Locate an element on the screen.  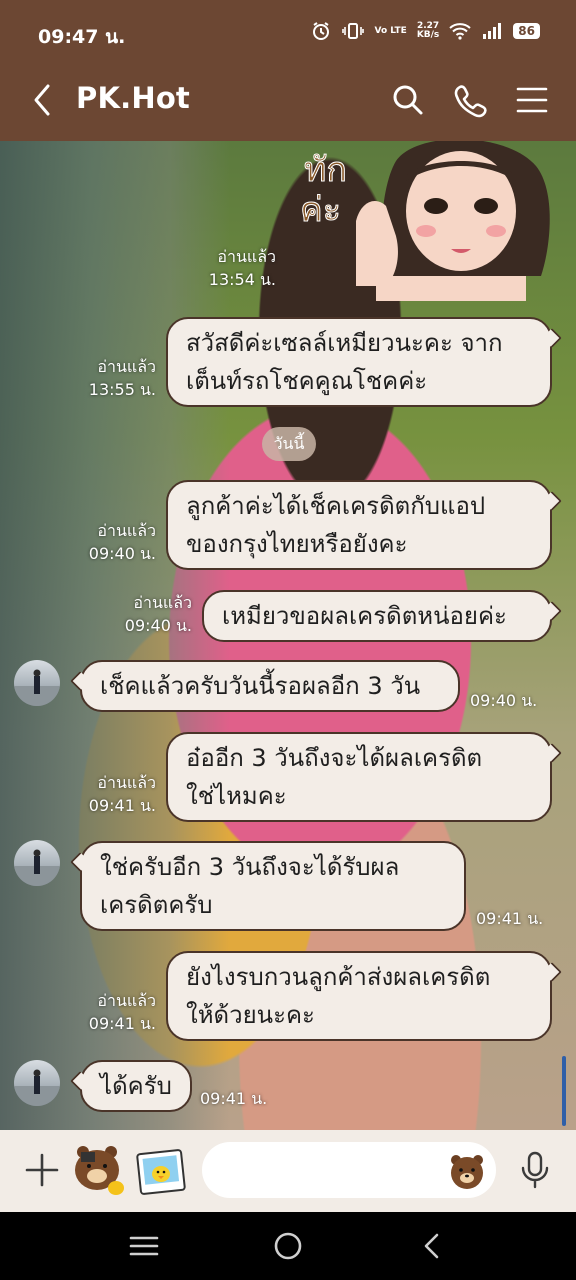
battery-indicator: 86 is located at coordinates (526, 31).